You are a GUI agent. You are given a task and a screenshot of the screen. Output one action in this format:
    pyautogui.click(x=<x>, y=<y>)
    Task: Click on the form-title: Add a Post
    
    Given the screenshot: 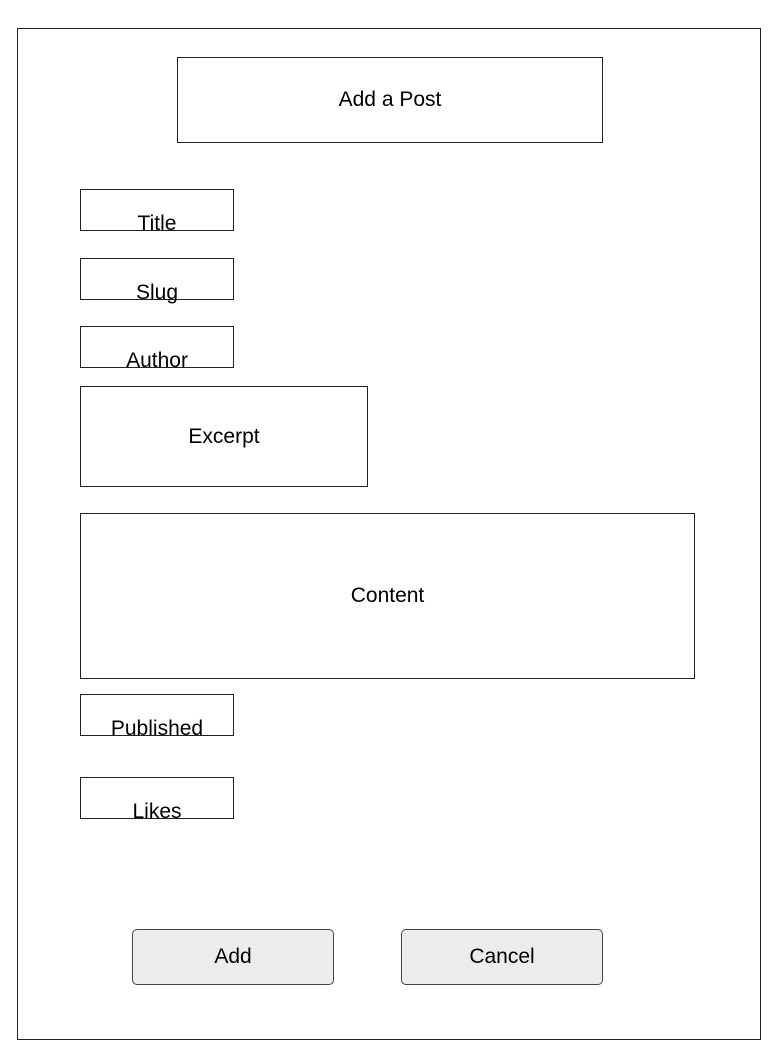 What is the action you would take?
    pyautogui.click(x=390, y=100)
    